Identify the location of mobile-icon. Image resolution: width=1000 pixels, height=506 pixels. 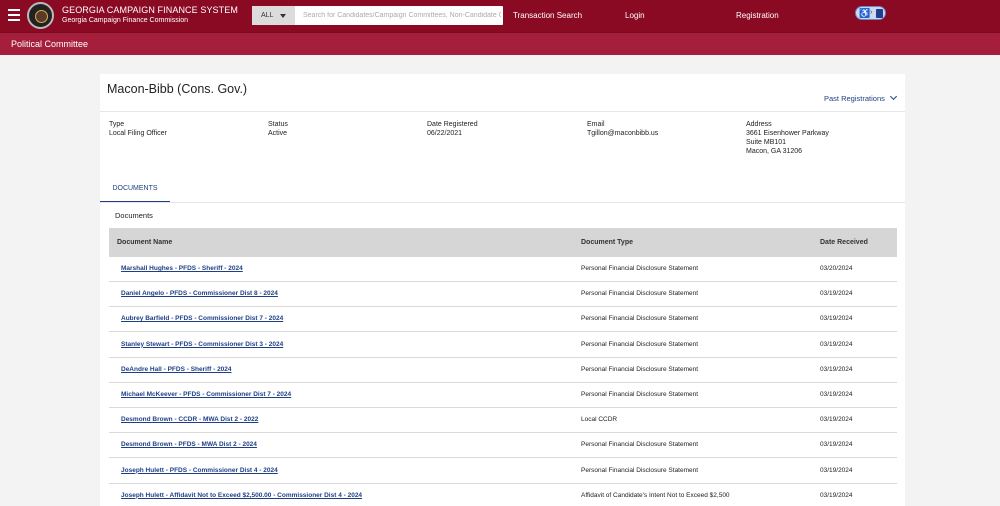
(879, 13).